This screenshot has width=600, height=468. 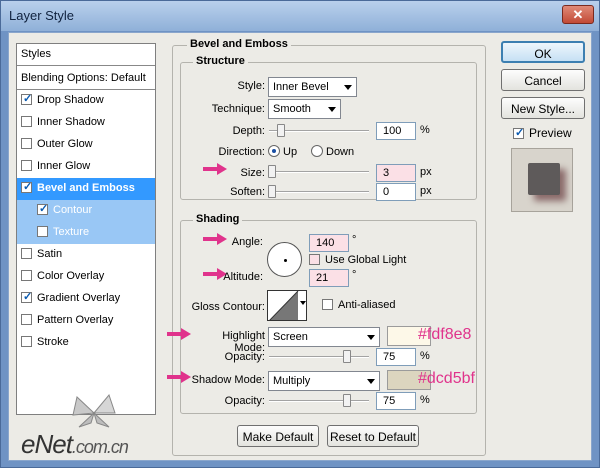 What do you see at coordinates (396, 357) in the screenshot?
I see `highlight-opacity-input: 75` at bounding box center [396, 357].